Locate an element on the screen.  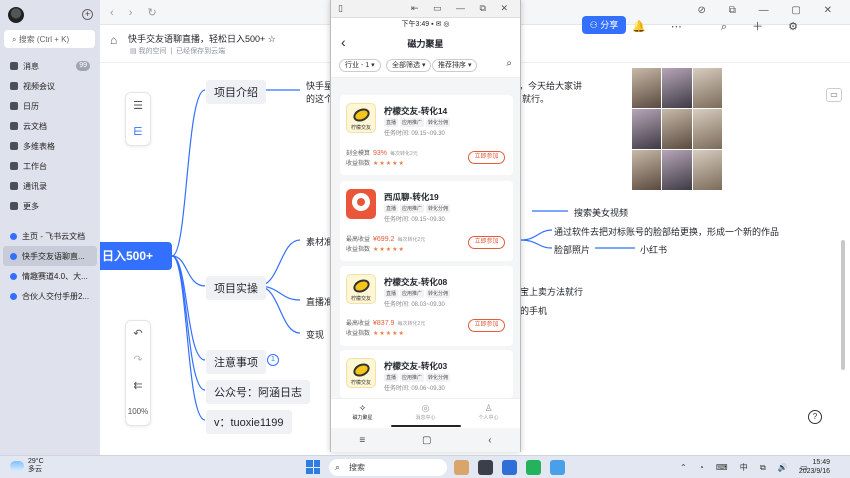
doc-icon is located at coordinates (13, 276).